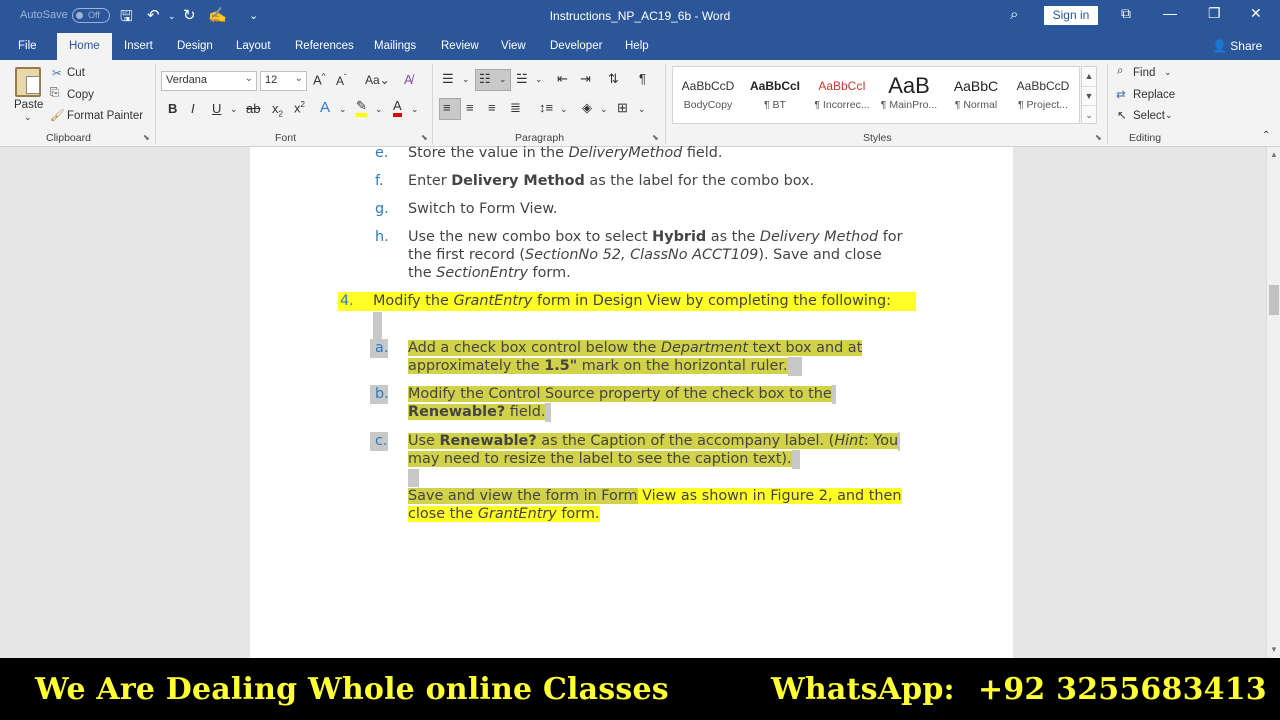 The height and width of the screenshot is (720, 1280). I want to click on search-icon: ⌕, so click(1014, 14).